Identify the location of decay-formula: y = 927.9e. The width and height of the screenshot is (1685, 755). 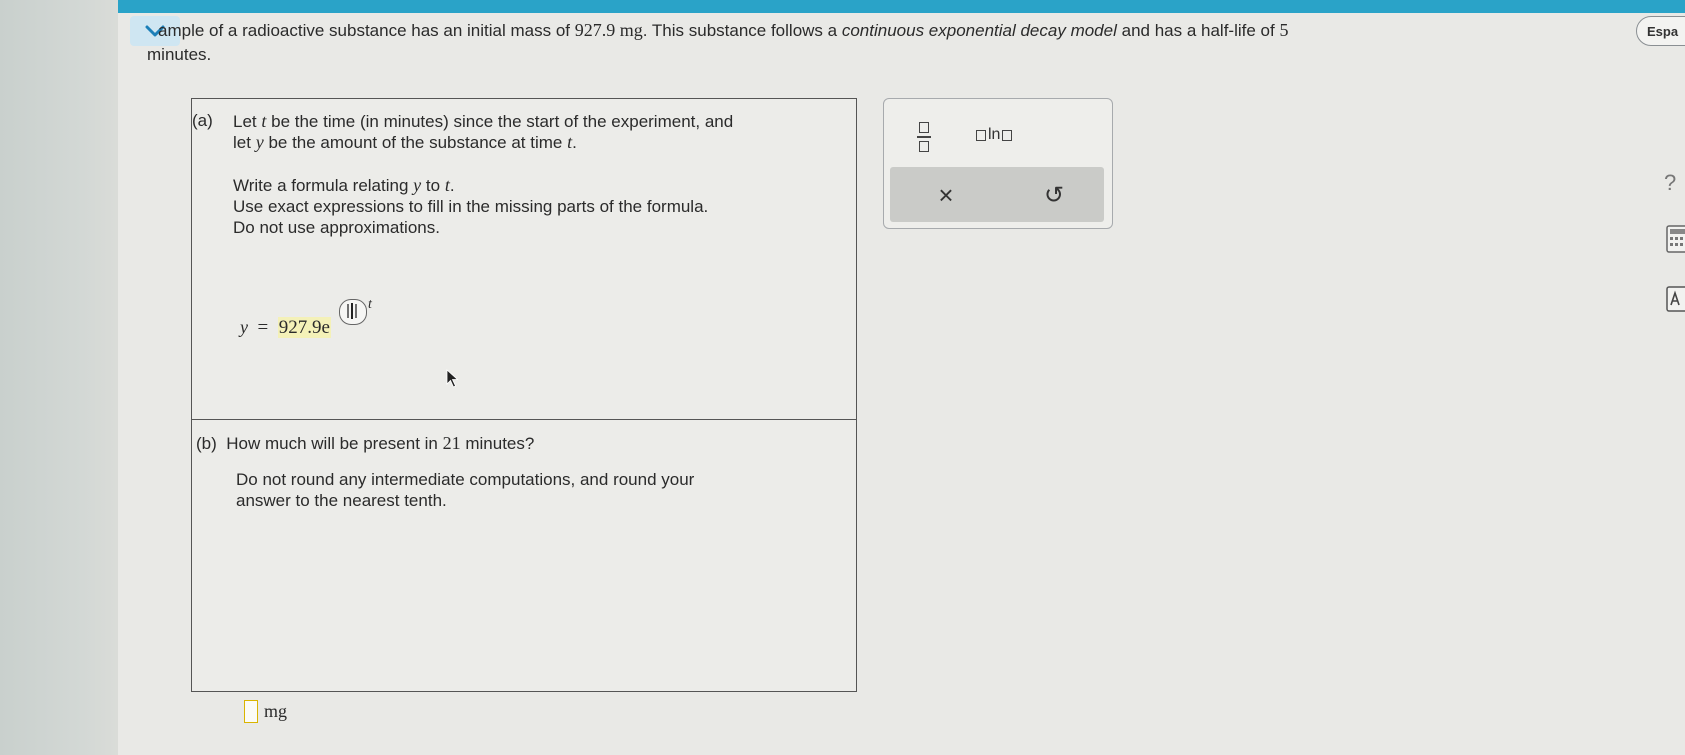
(285, 328).